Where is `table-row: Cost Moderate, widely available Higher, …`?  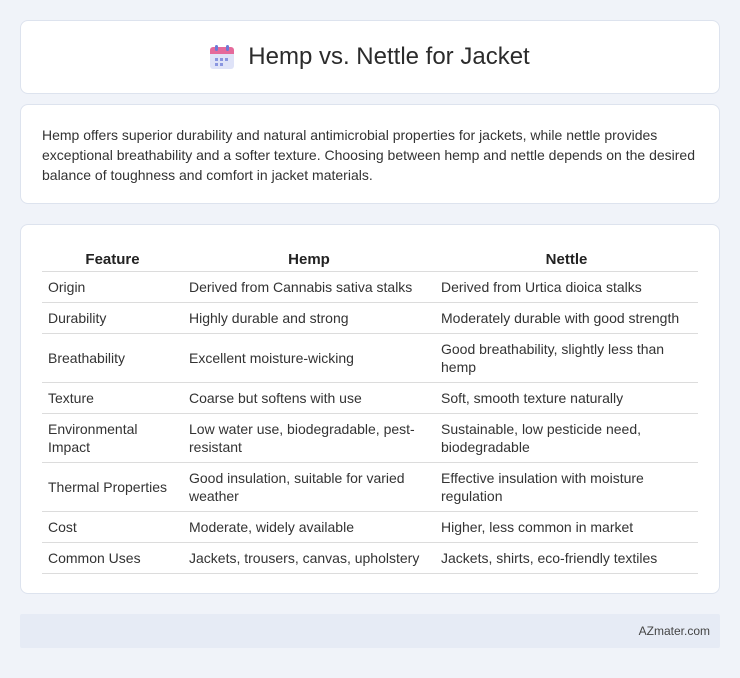
table-row: Cost Moderate, widely available Higher, … is located at coordinates (370, 526).